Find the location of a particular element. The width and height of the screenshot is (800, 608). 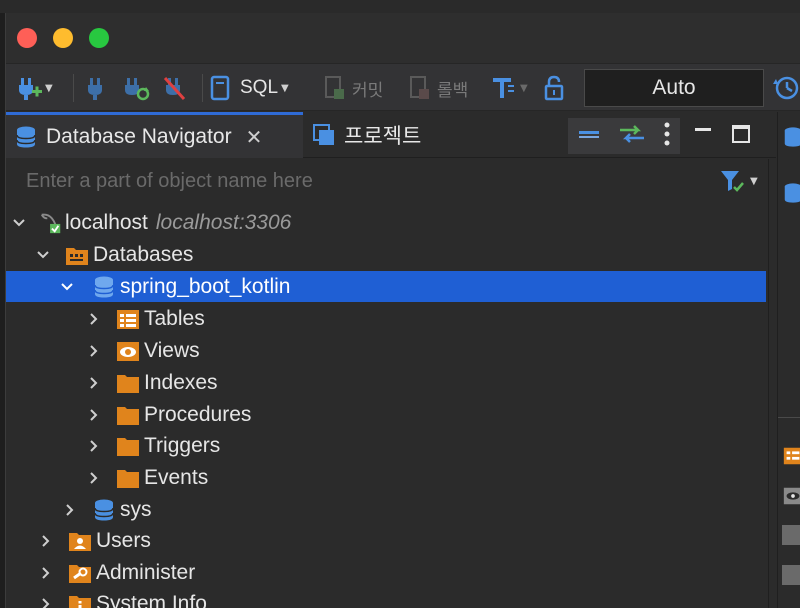

sql-editor-button: SQL ▼ is located at coordinates (249, 88).